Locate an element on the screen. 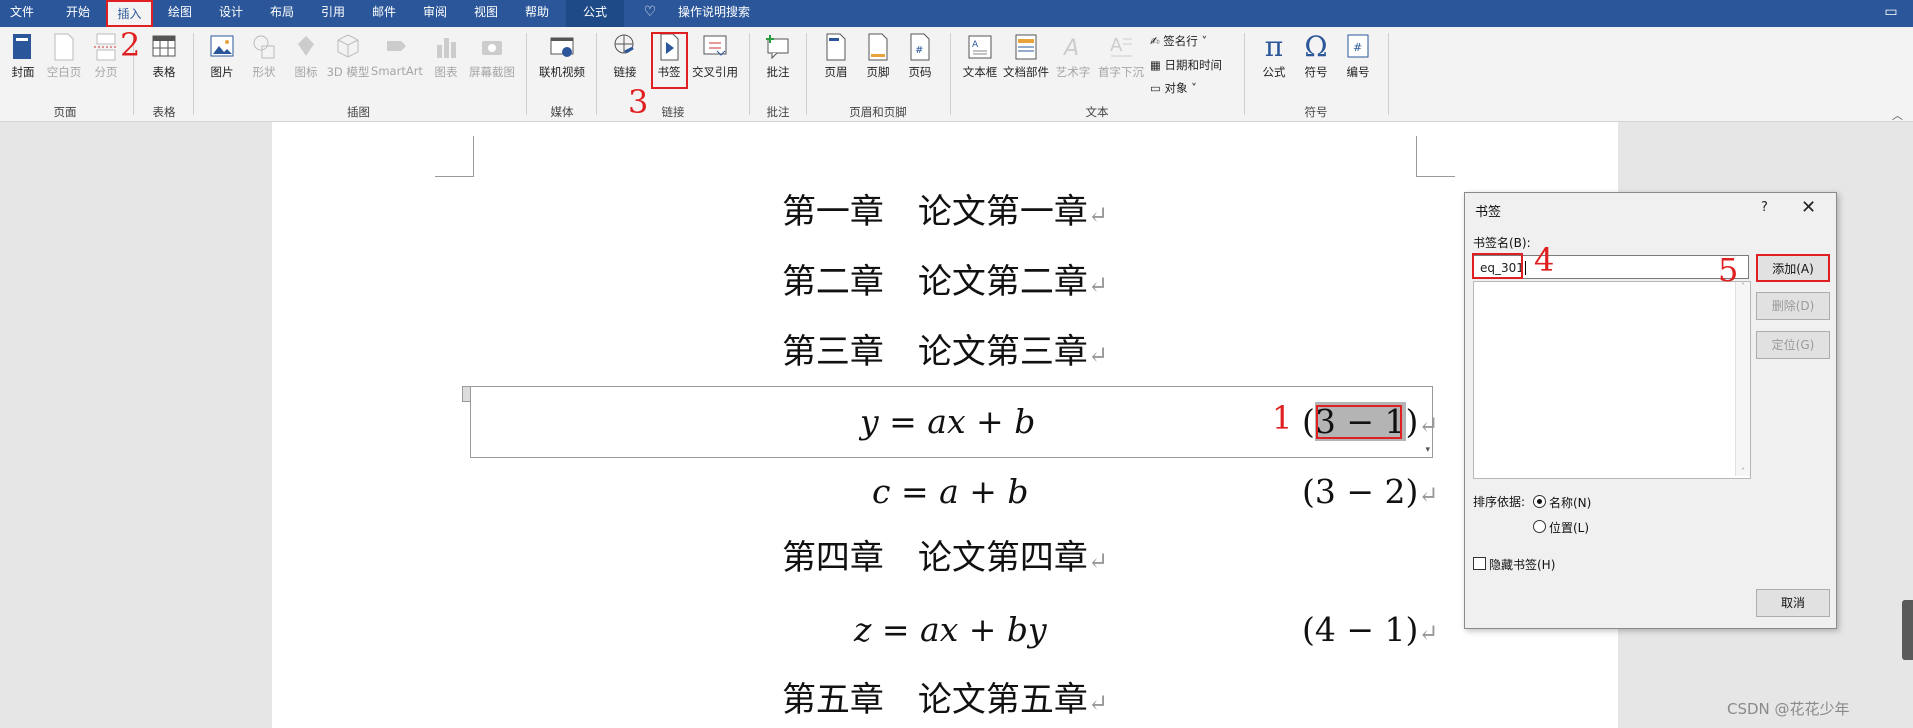 This screenshot has width=1913, height=728. tab-file: 文件 is located at coordinates (22, 13).